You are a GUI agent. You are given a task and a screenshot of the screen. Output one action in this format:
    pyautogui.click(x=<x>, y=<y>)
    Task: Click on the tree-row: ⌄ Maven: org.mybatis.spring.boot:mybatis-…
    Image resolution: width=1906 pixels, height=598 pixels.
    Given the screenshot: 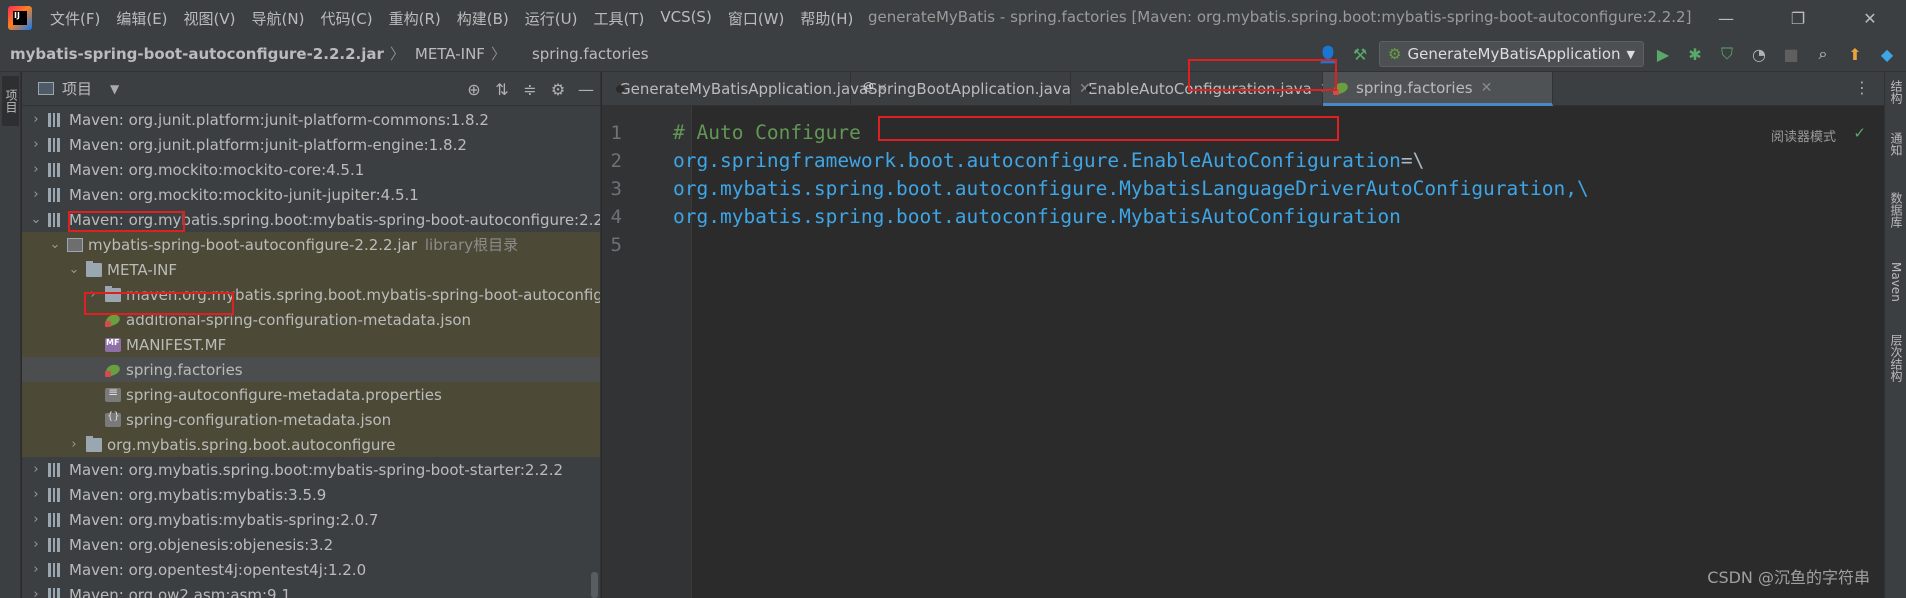 What is the action you would take?
    pyautogui.click(x=311, y=219)
    